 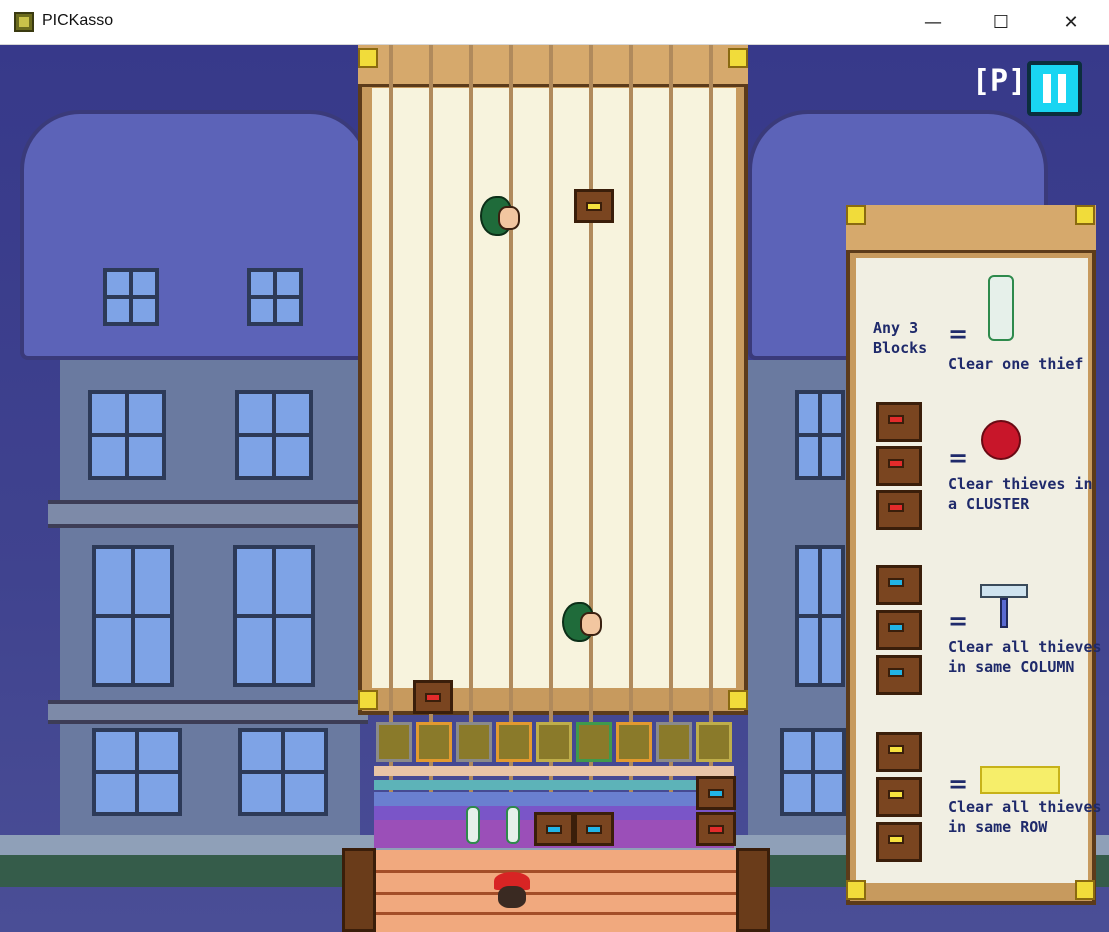 What do you see at coordinates (896, 328) in the screenshot?
I see `legend-any3-line1: Any 3` at bounding box center [896, 328].